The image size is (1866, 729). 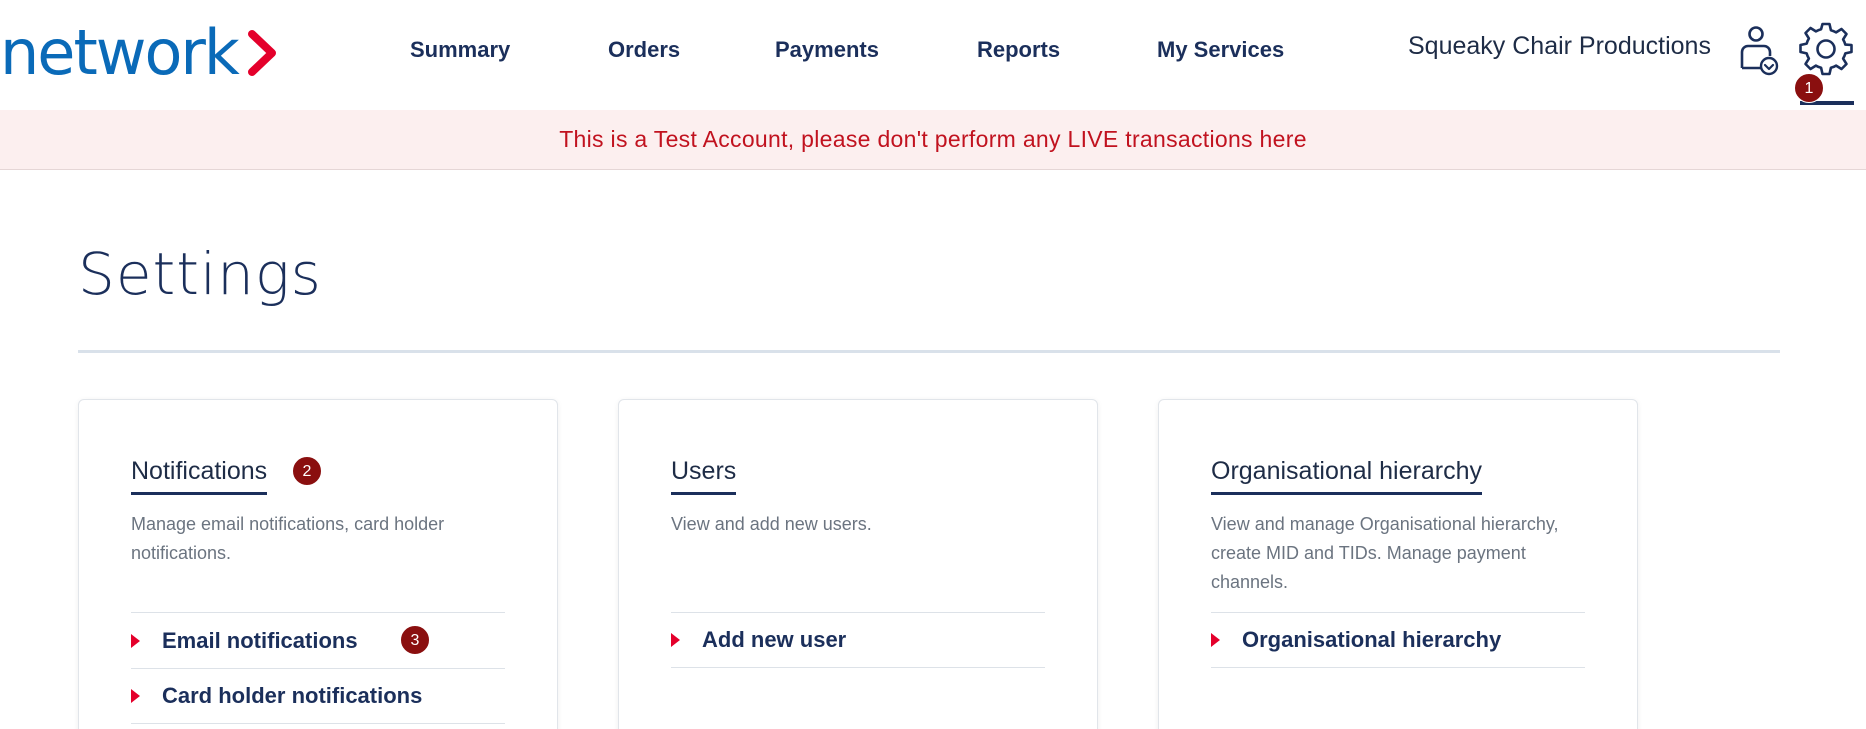 I want to click on nav-summary: Summary, so click(x=460, y=50).